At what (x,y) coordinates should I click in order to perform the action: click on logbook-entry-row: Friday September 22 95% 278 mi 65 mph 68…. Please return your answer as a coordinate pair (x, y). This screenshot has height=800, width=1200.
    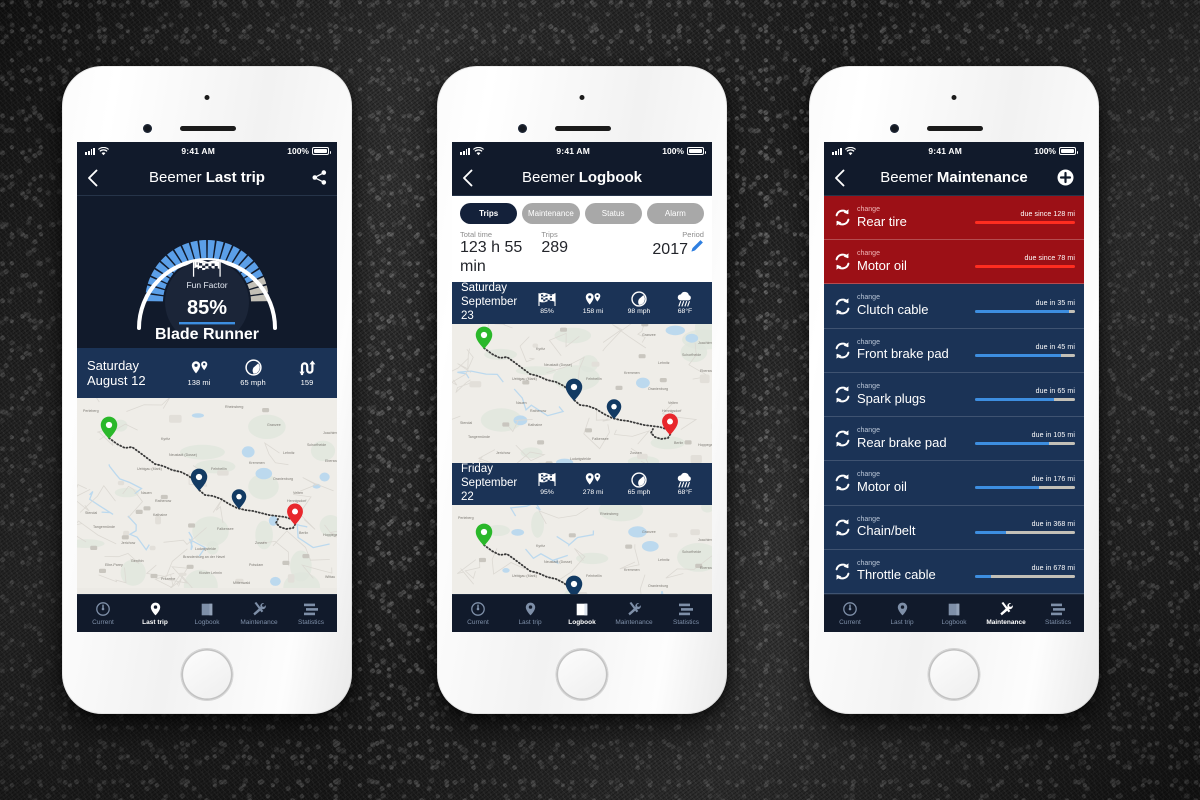
    Looking at the image, I should click on (582, 483).